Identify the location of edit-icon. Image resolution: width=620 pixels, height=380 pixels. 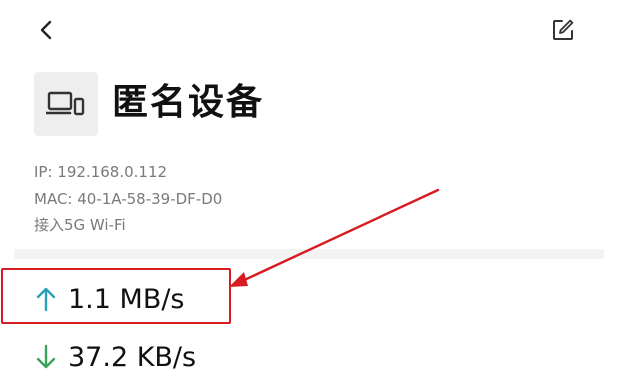
(563, 29).